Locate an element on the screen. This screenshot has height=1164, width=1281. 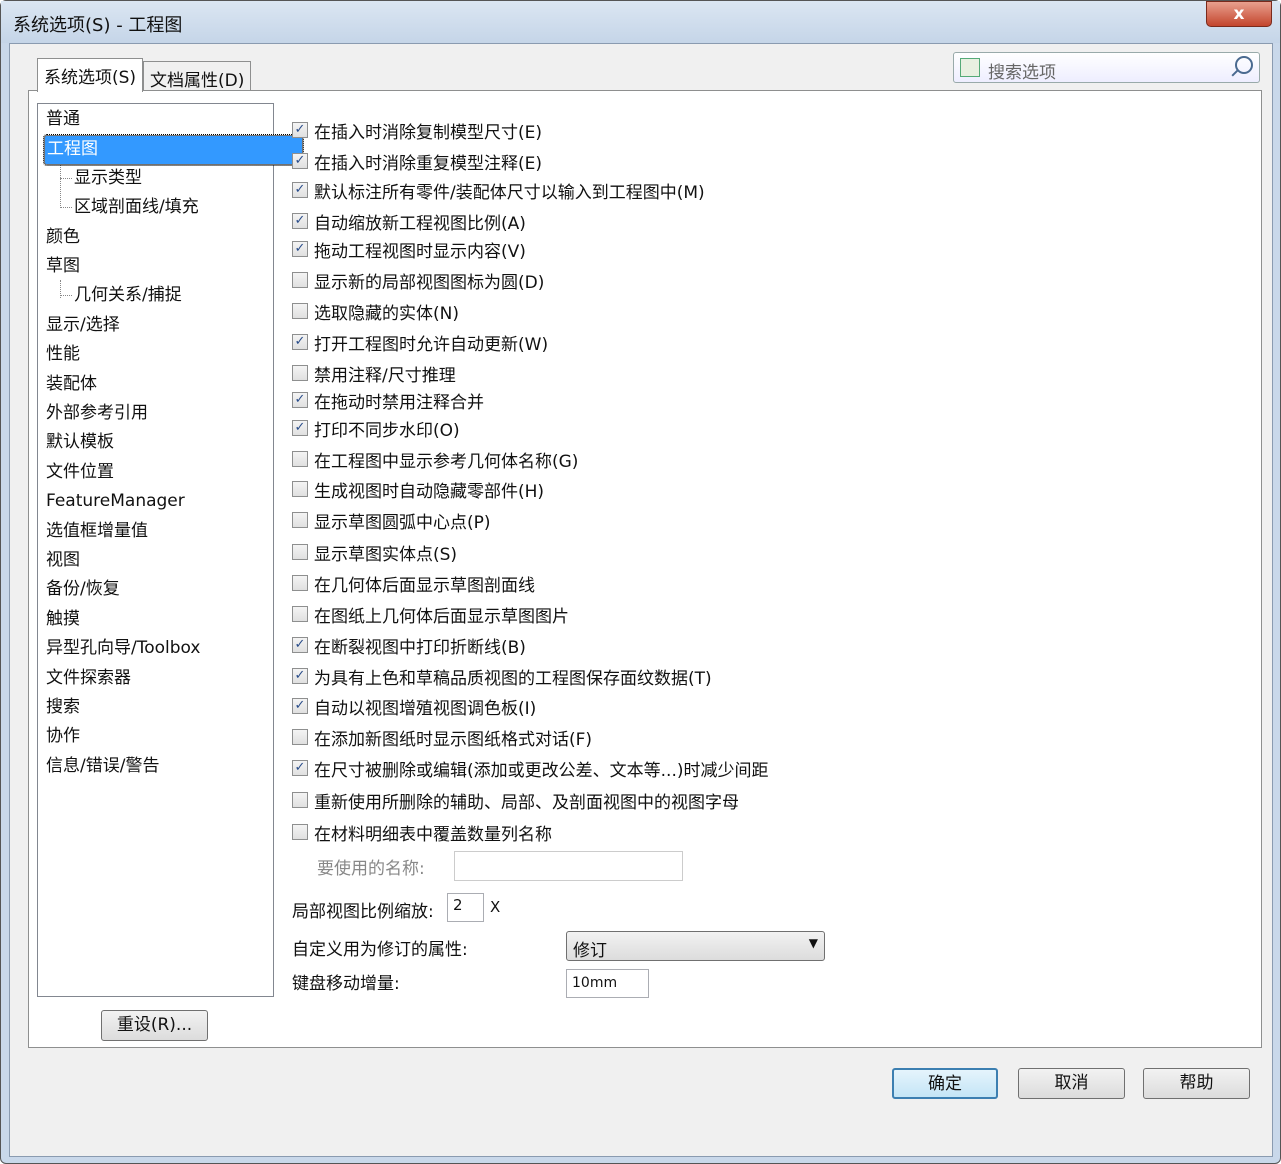
tree-item: 区域剖面线/填充 is located at coordinates (136, 207).